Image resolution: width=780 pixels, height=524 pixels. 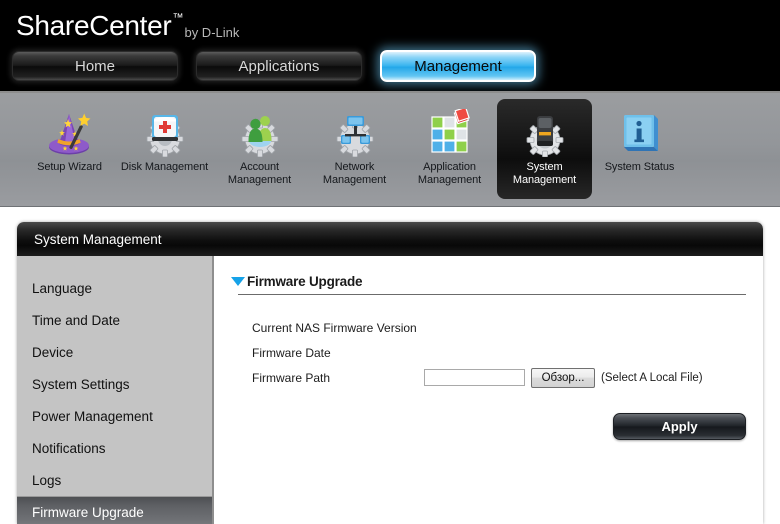 I want to click on collapse-triangle-icon, so click(x=238, y=281).